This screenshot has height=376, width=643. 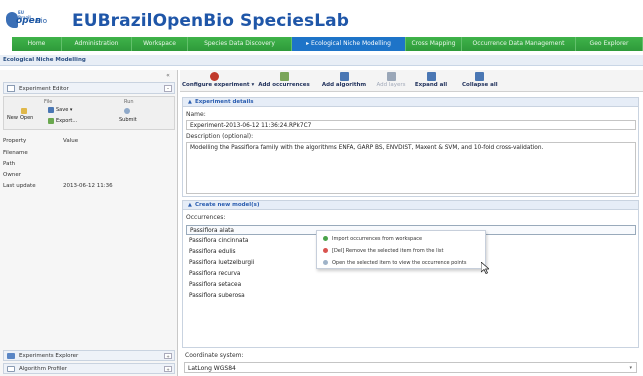 I want to click on export-icon, so click(x=51, y=121).